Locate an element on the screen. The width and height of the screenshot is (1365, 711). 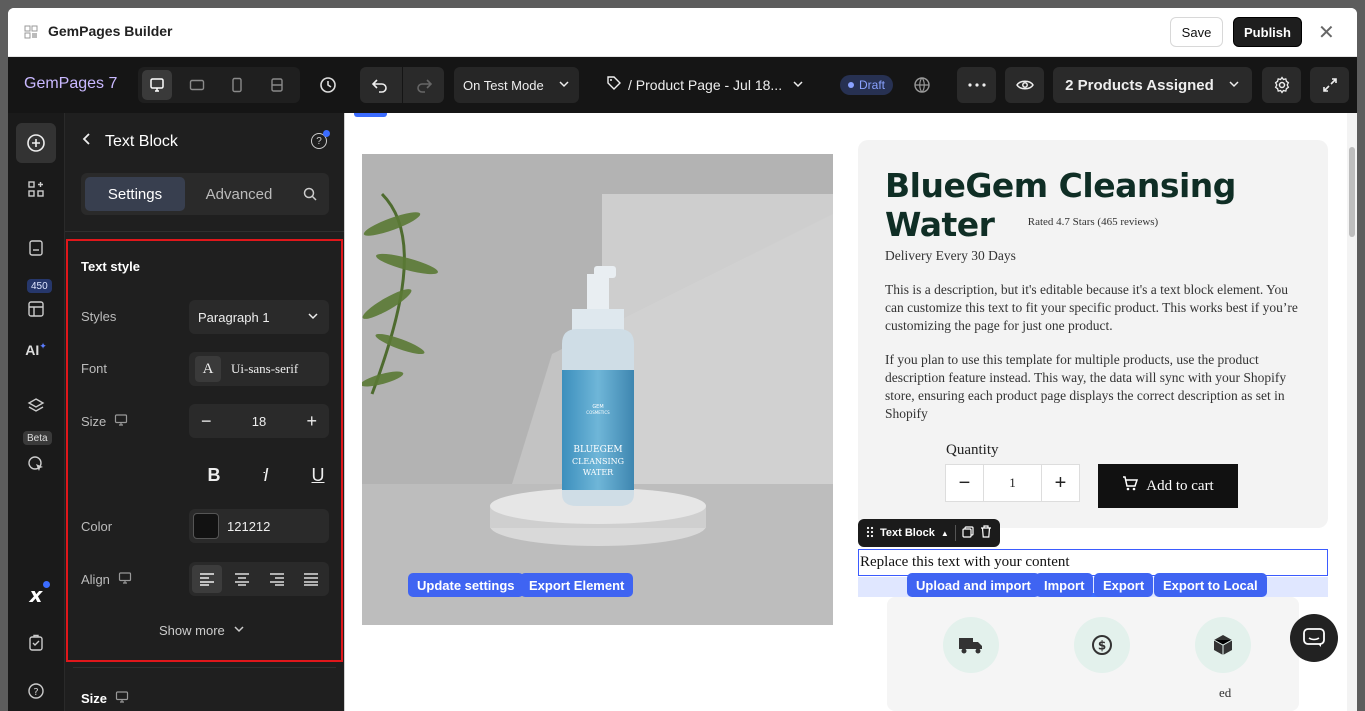
export-element-button: Export Element is located at coordinates (577, 585).